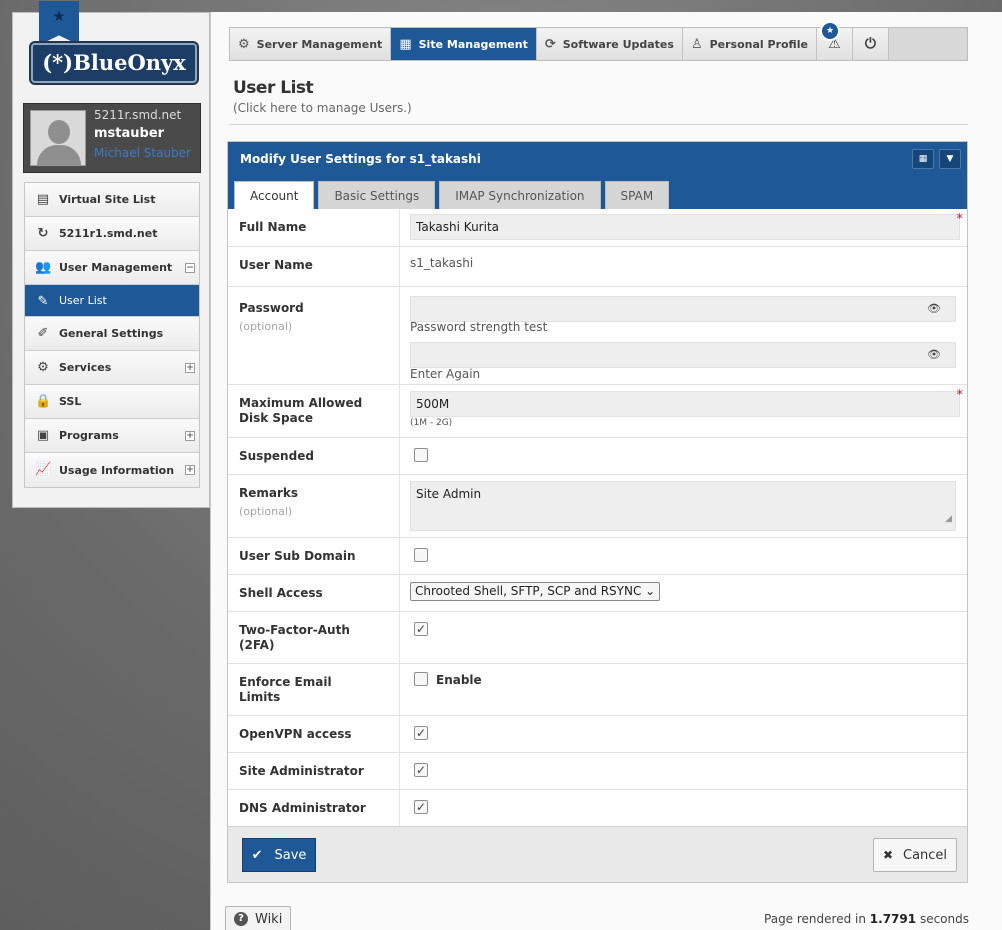 This screenshot has width=1002, height=930. What do you see at coordinates (290, 855) in the screenshot?
I see `button-label: Save` at bounding box center [290, 855].